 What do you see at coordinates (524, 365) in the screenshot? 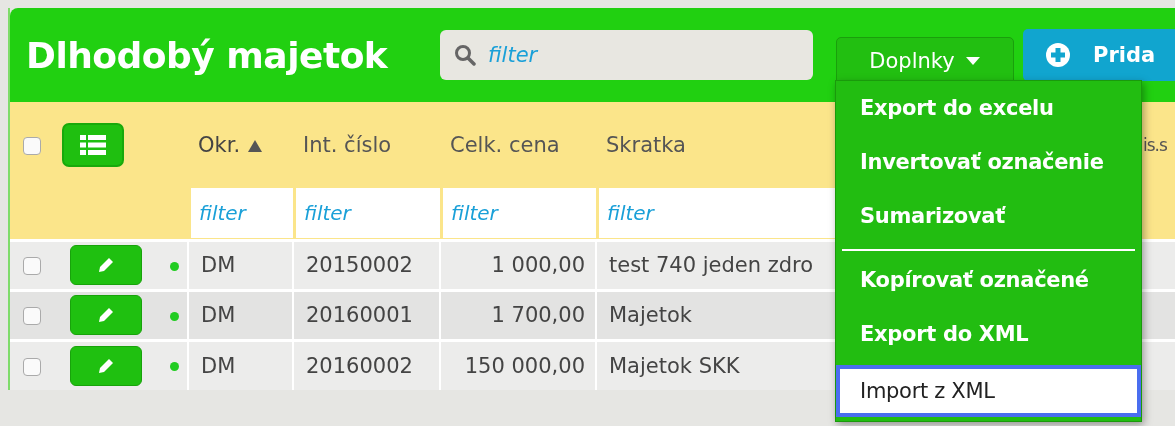
I see `table-cell: 150 000,00` at bounding box center [524, 365].